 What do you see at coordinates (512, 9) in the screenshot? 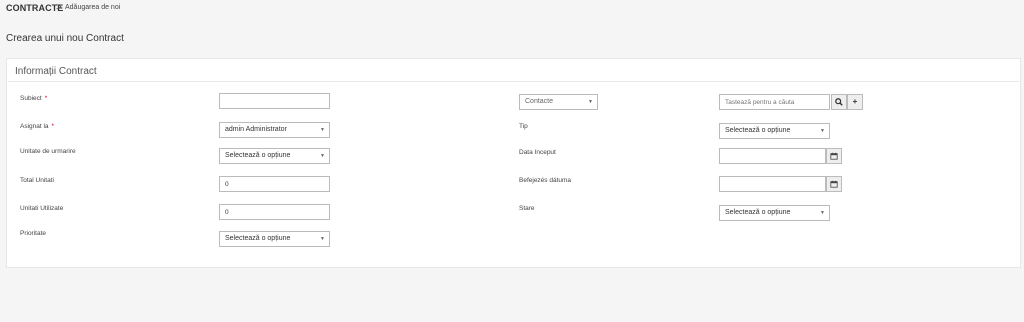
I see `breadcrumb: CONTRACTE > Adăugarea de noi` at bounding box center [512, 9].